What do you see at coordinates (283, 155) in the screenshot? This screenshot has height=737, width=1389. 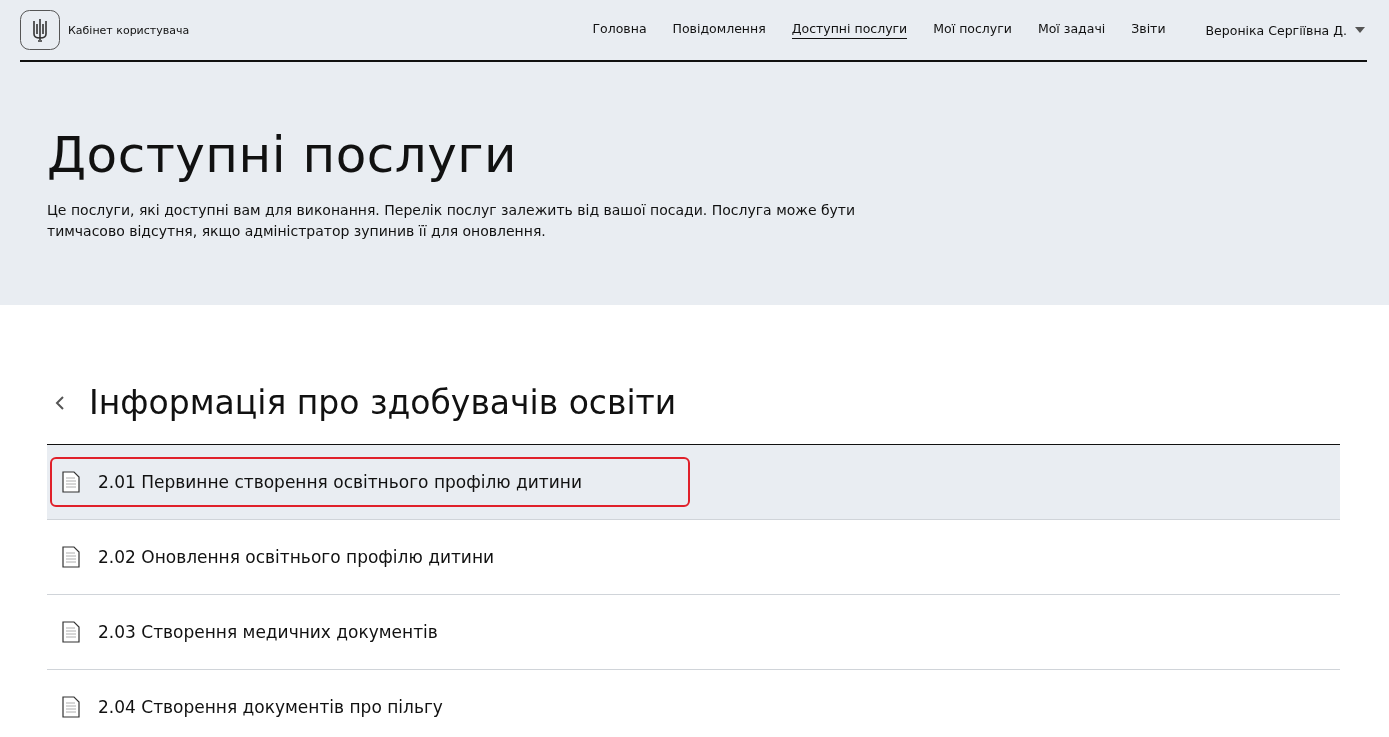 I see `page-title: Доступні послуги` at bounding box center [283, 155].